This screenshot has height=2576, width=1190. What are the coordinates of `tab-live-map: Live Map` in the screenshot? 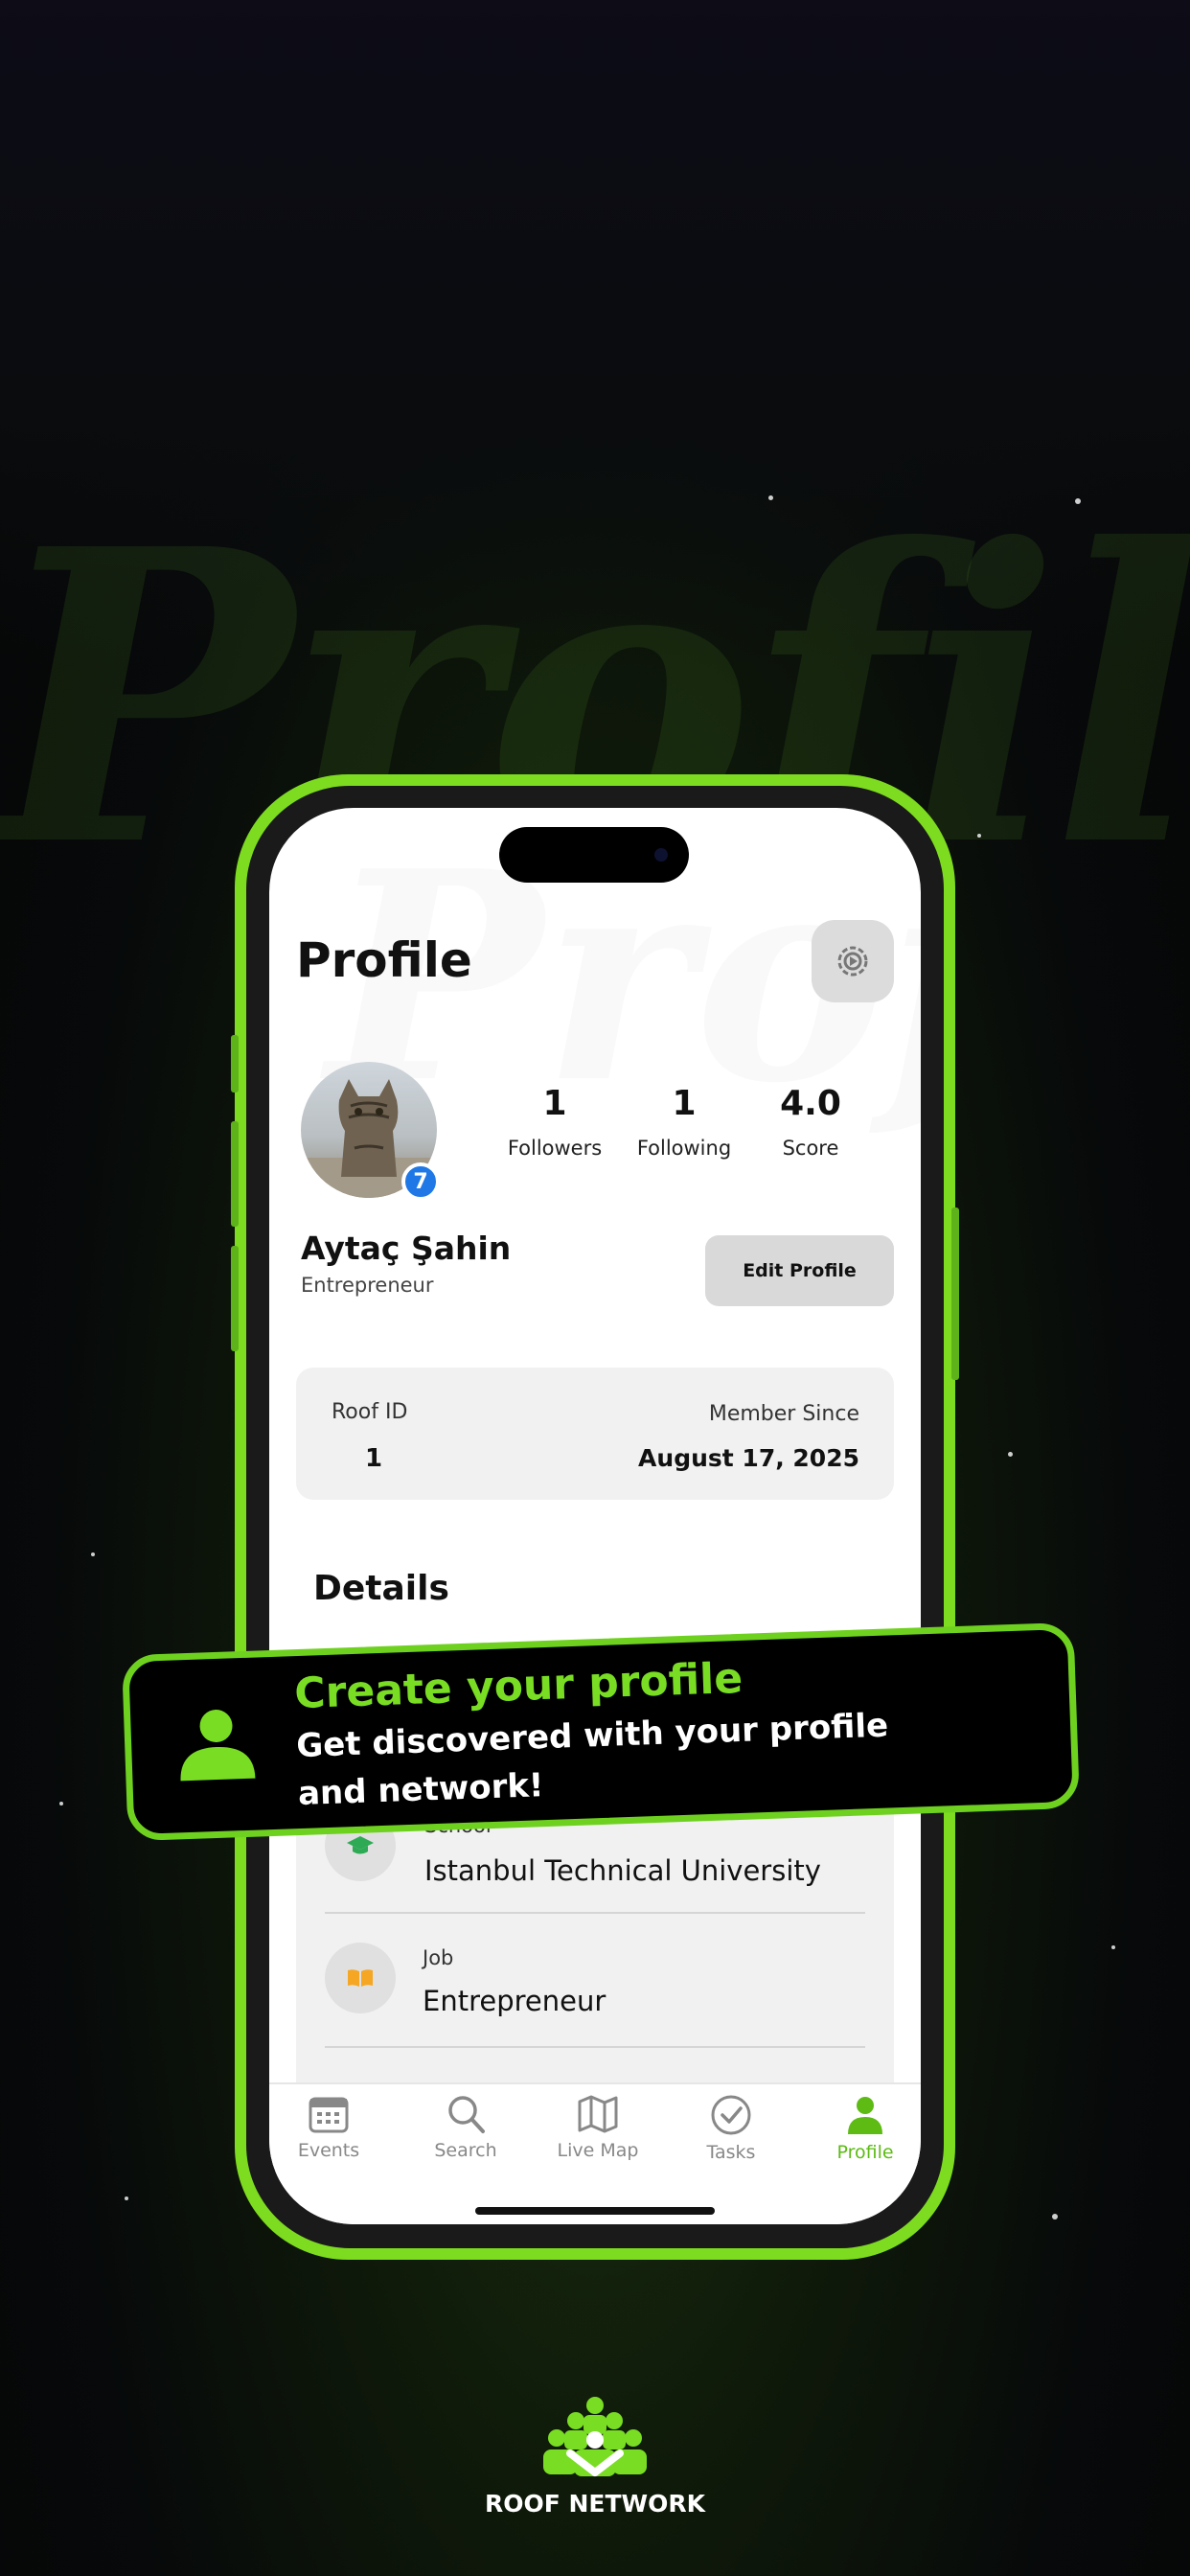 It's located at (598, 2127).